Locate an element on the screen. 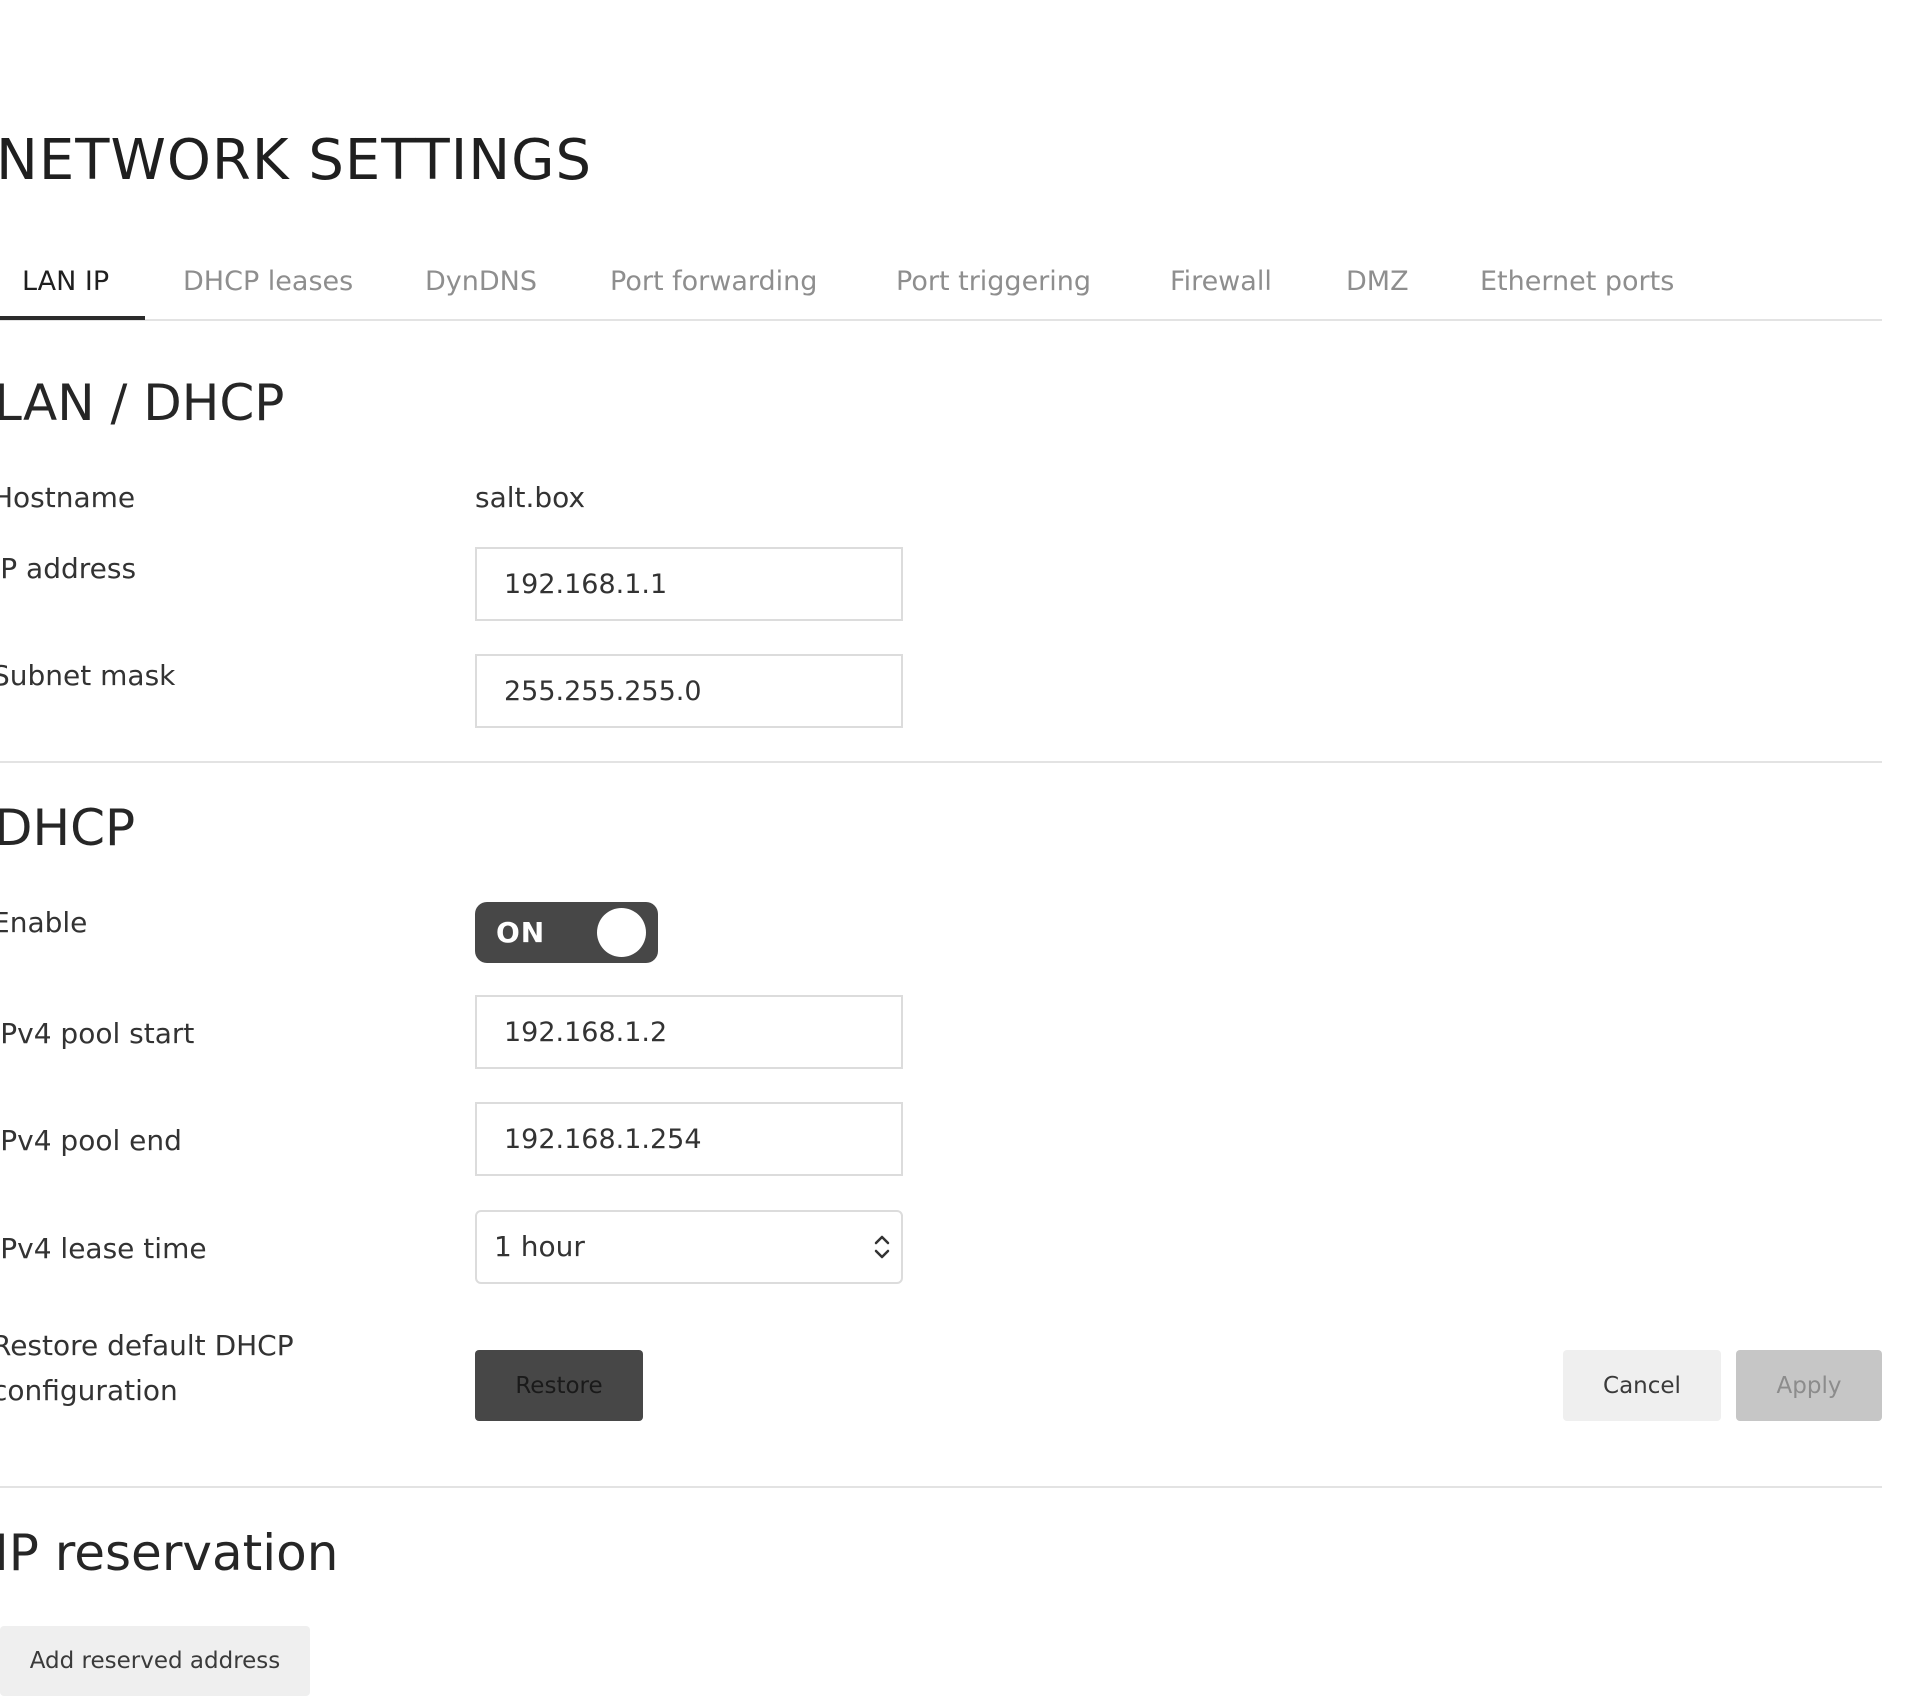  ip-address-label: IP address is located at coordinates (68, 568).